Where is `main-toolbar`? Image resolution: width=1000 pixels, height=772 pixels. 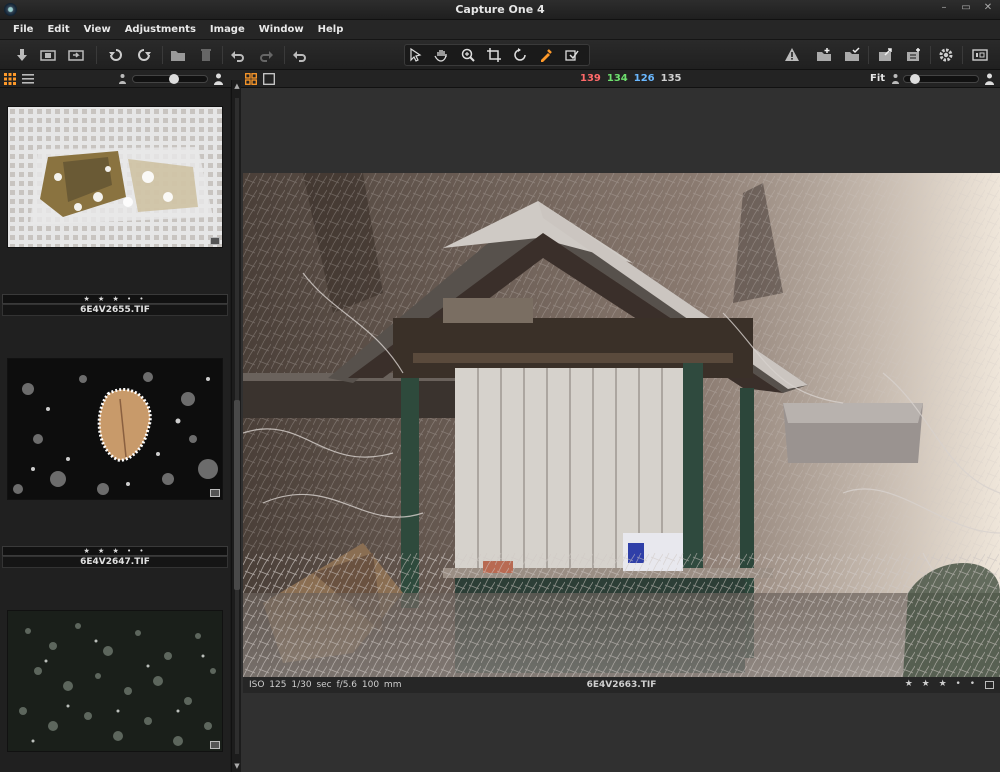 main-toolbar is located at coordinates (500, 55).